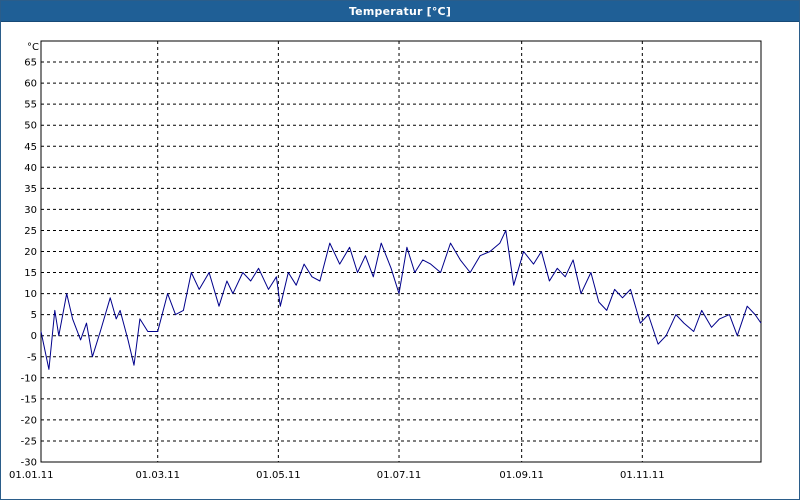 The width and height of the screenshot is (800, 500). Describe the element at coordinates (157, 475) in the screenshot. I see `x-tick-label: 01.03.11` at that location.